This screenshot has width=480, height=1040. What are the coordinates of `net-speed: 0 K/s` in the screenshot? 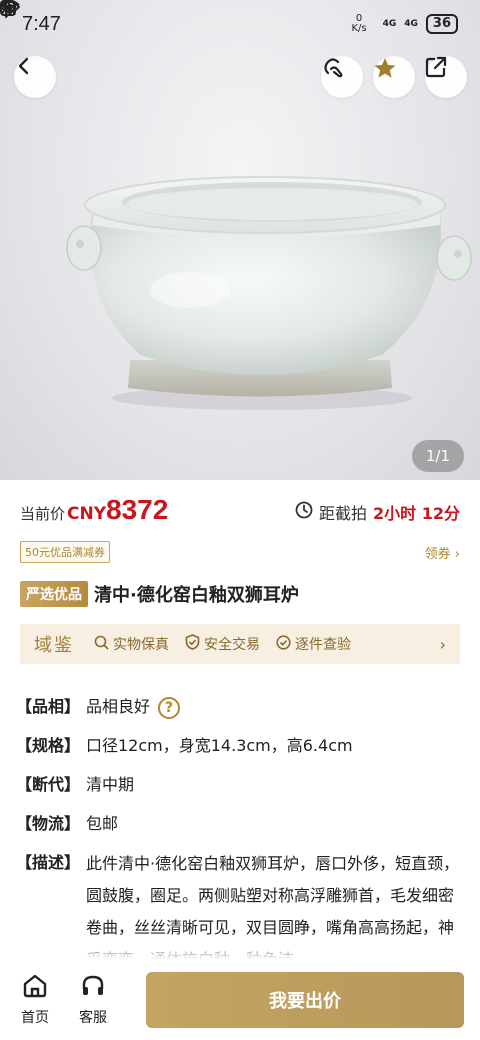 It's located at (359, 23).